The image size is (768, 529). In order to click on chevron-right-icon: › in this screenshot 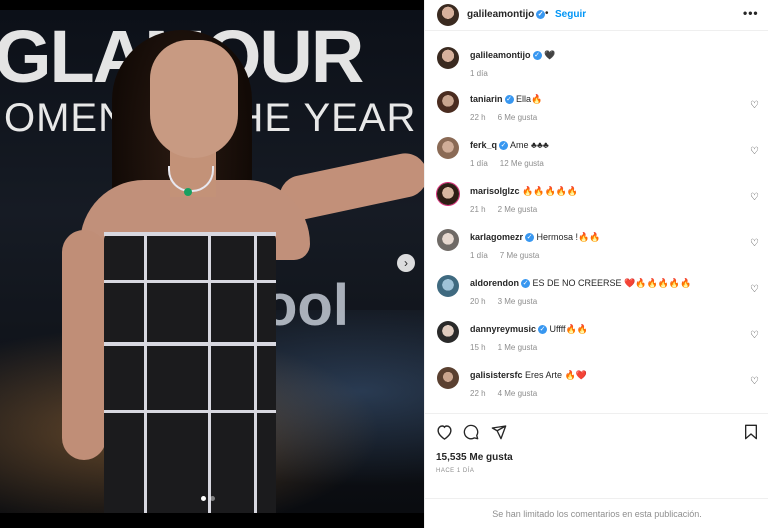, I will do `click(406, 263)`.